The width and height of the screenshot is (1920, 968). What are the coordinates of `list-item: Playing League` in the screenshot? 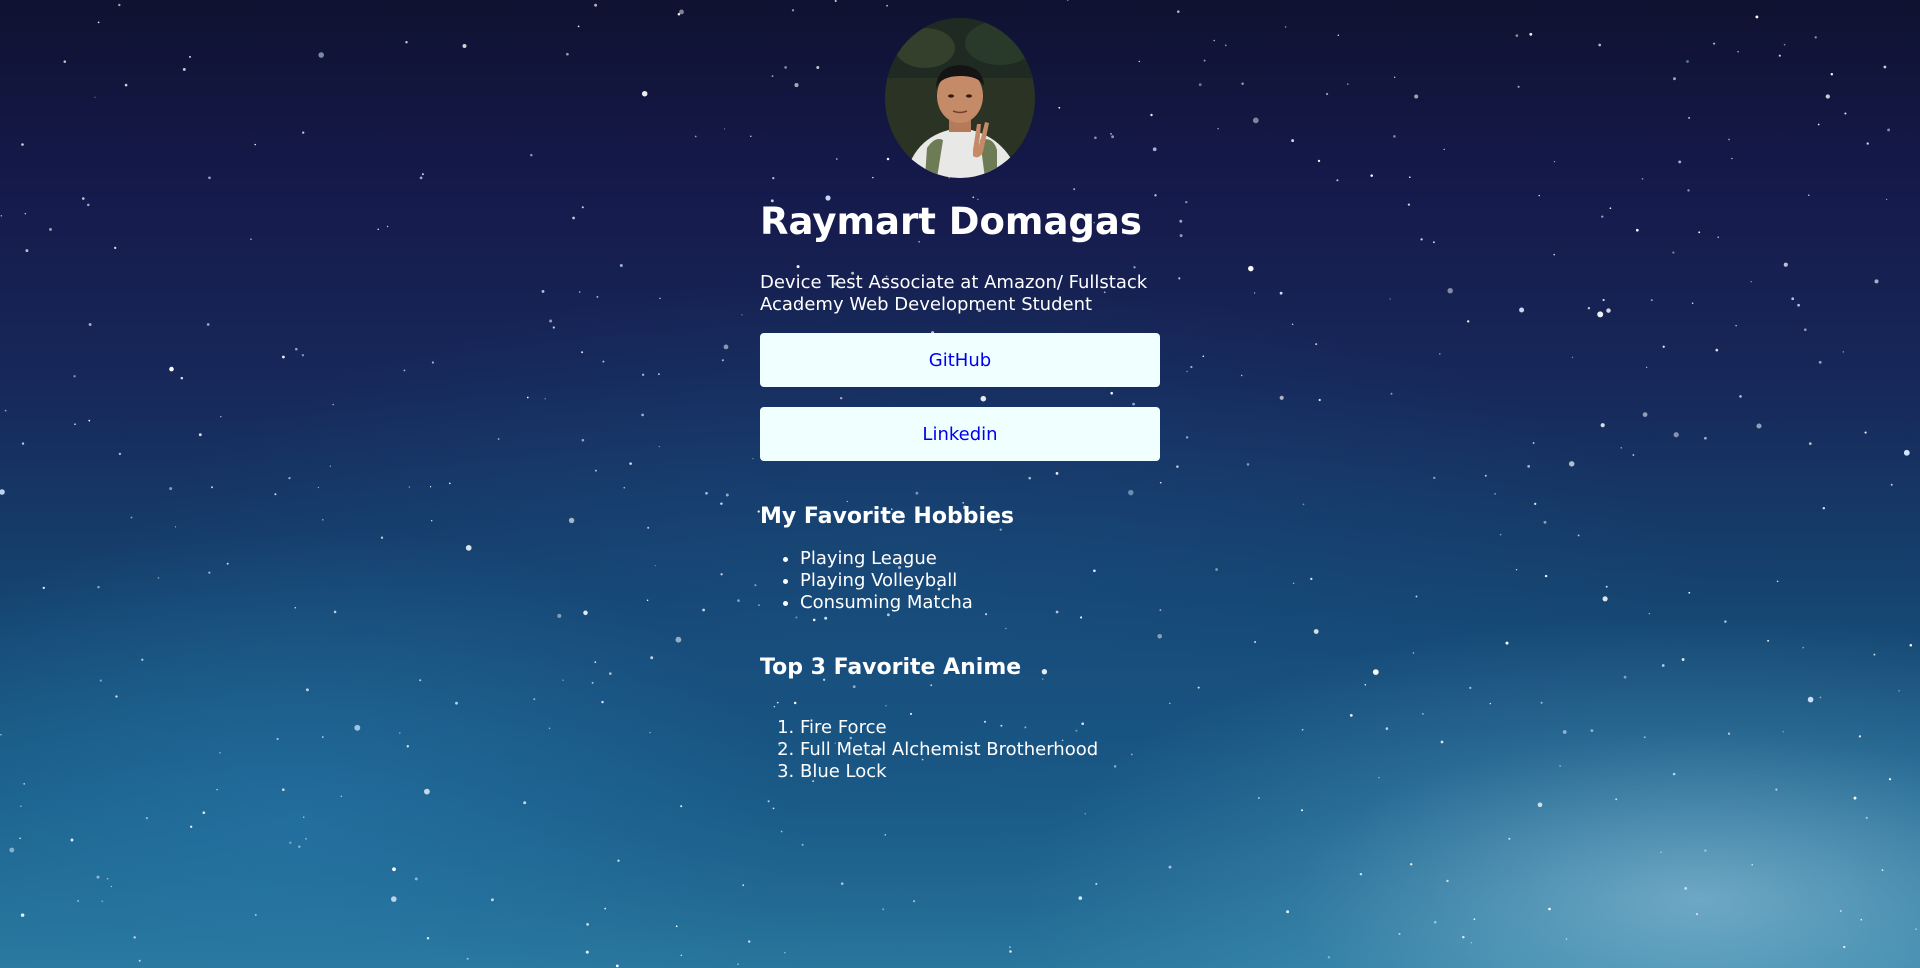 It's located at (886, 559).